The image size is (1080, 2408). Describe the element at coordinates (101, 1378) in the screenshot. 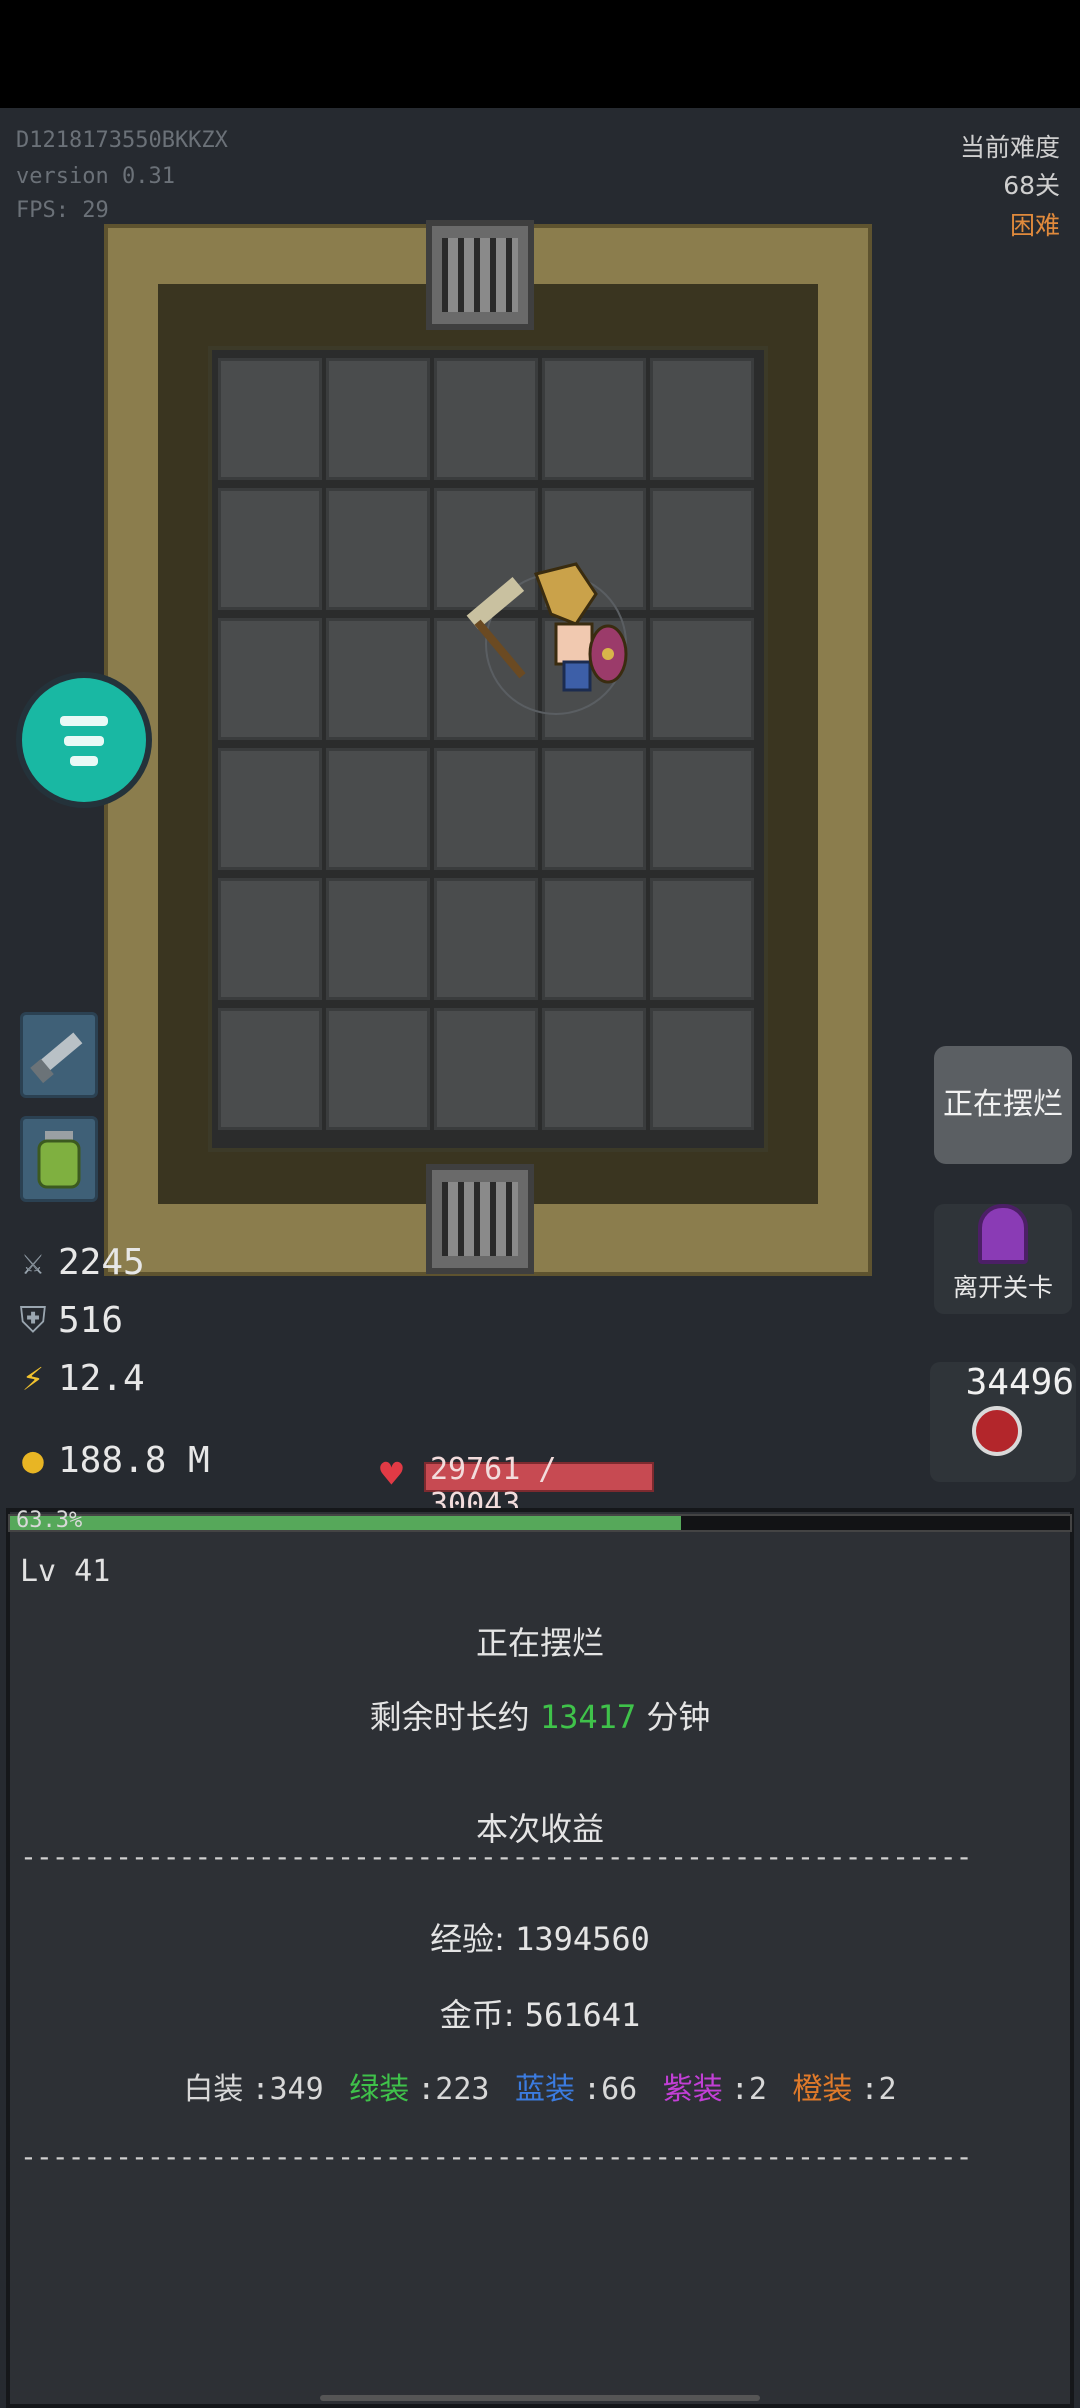

I see `speed-value: 12.4` at that location.